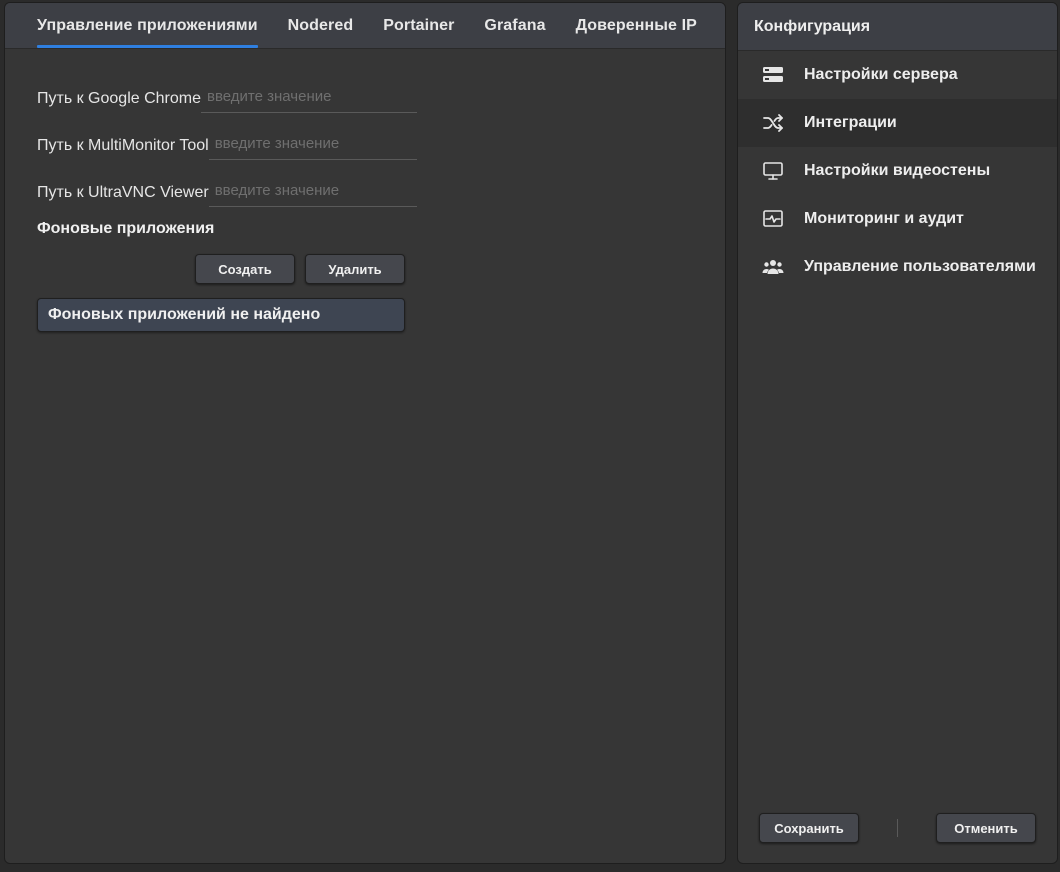  What do you see at coordinates (986, 828) in the screenshot?
I see `cancel-button: Отменить` at bounding box center [986, 828].